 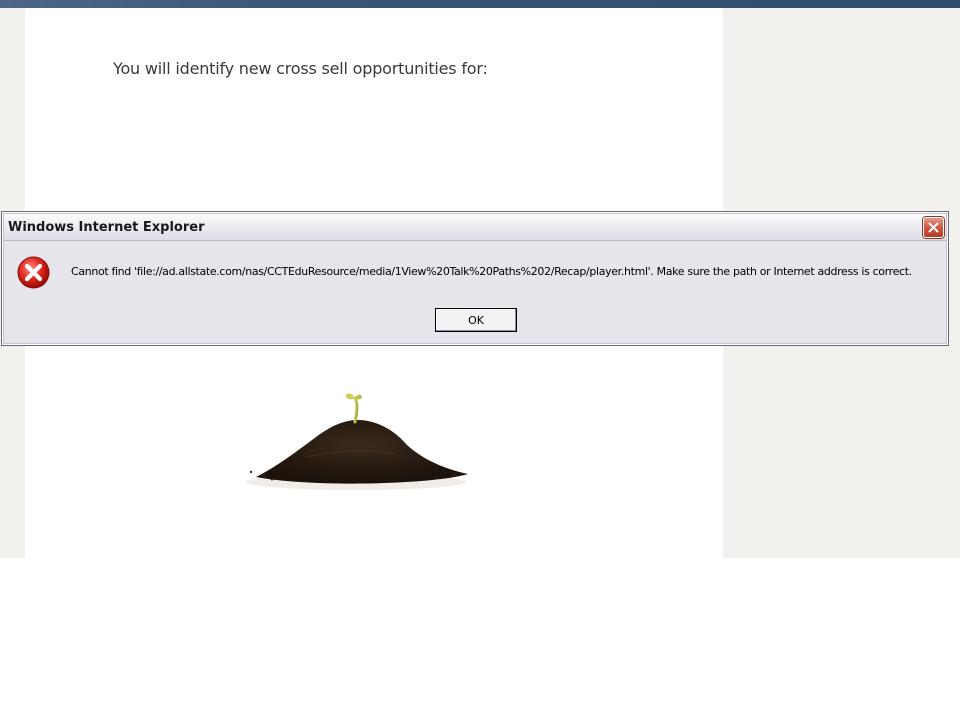 What do you see at coordinates (33, 272) in the screenshot?
I see `error-icon` at bounding box center [33, 272].